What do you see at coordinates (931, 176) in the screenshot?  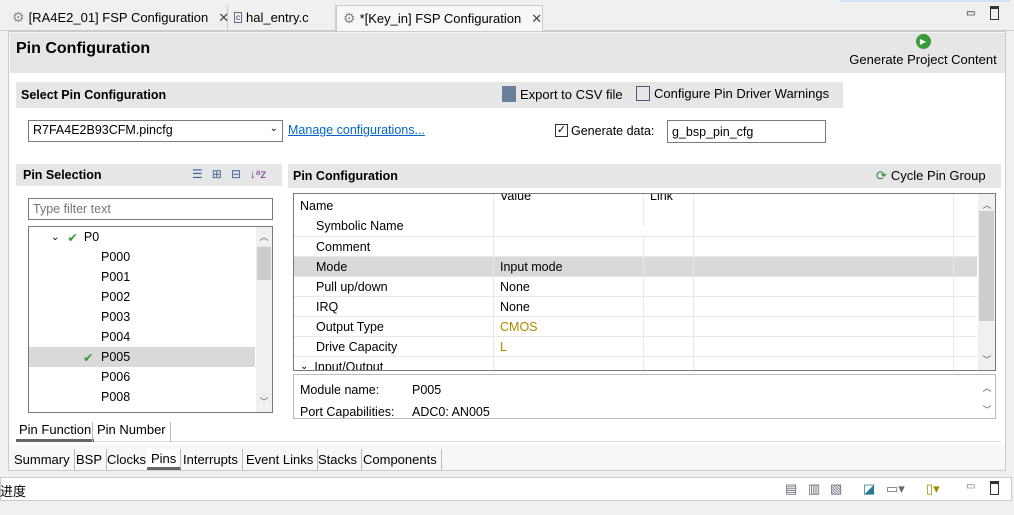 I see `cycle-pin-group-button: ⟳ Cycle Pin Group` at bounding box center [931, 176].